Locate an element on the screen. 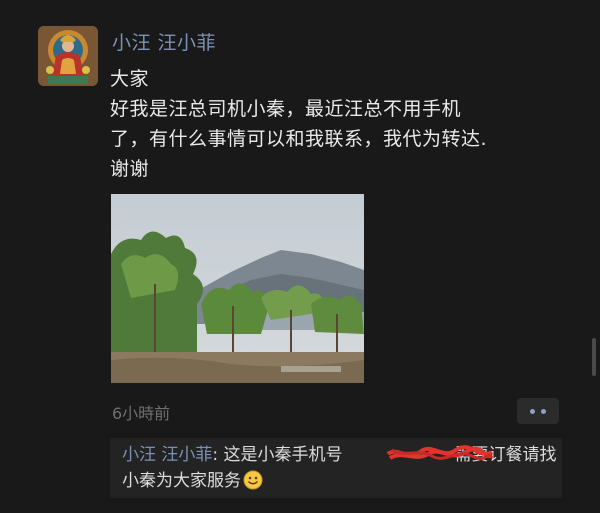  post-time: 6小時前 is located at coordinates (141, 413).